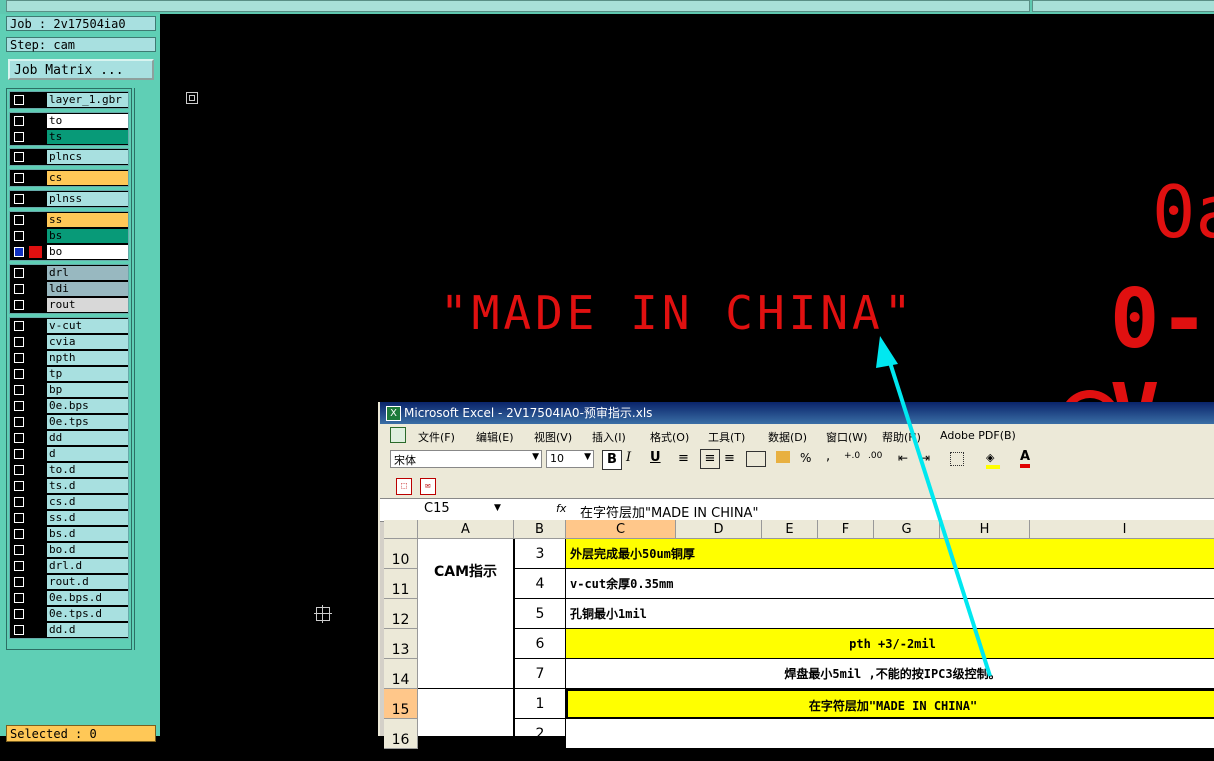 This screenshot has width=1214, height=761. What do you see at coordinates (69, 614) in the screenshot?
I see `layer-row: 0e.tps.d` at bounding box center [69, 614].